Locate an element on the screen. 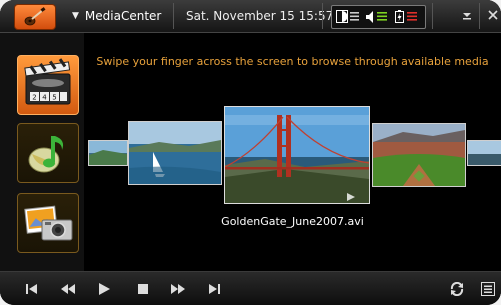 The image size is (501, 305). golden-gate-bridge-image is located at coordinates (297, 155).